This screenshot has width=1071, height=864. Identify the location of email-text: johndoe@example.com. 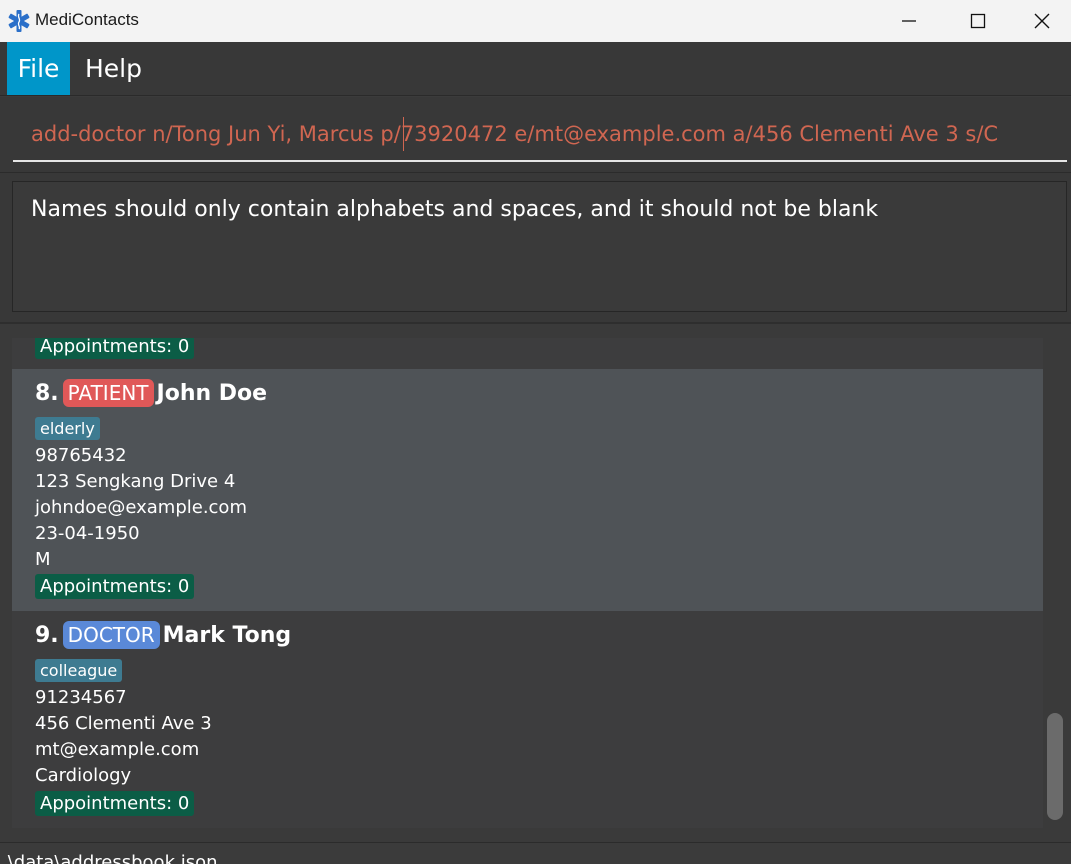
(141, 507).